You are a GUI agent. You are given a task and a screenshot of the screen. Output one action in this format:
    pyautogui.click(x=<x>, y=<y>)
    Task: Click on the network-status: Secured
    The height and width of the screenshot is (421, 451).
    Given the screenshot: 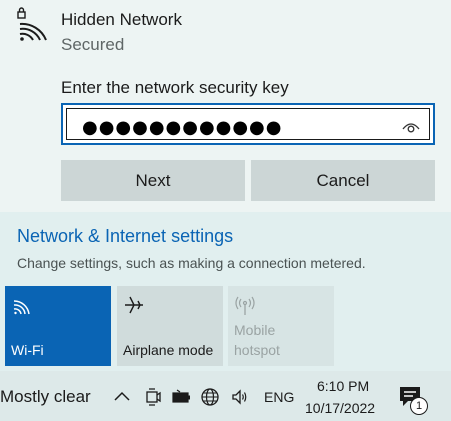 What is the action you would take?
    pyautogui.click(x=93, y=44)
    